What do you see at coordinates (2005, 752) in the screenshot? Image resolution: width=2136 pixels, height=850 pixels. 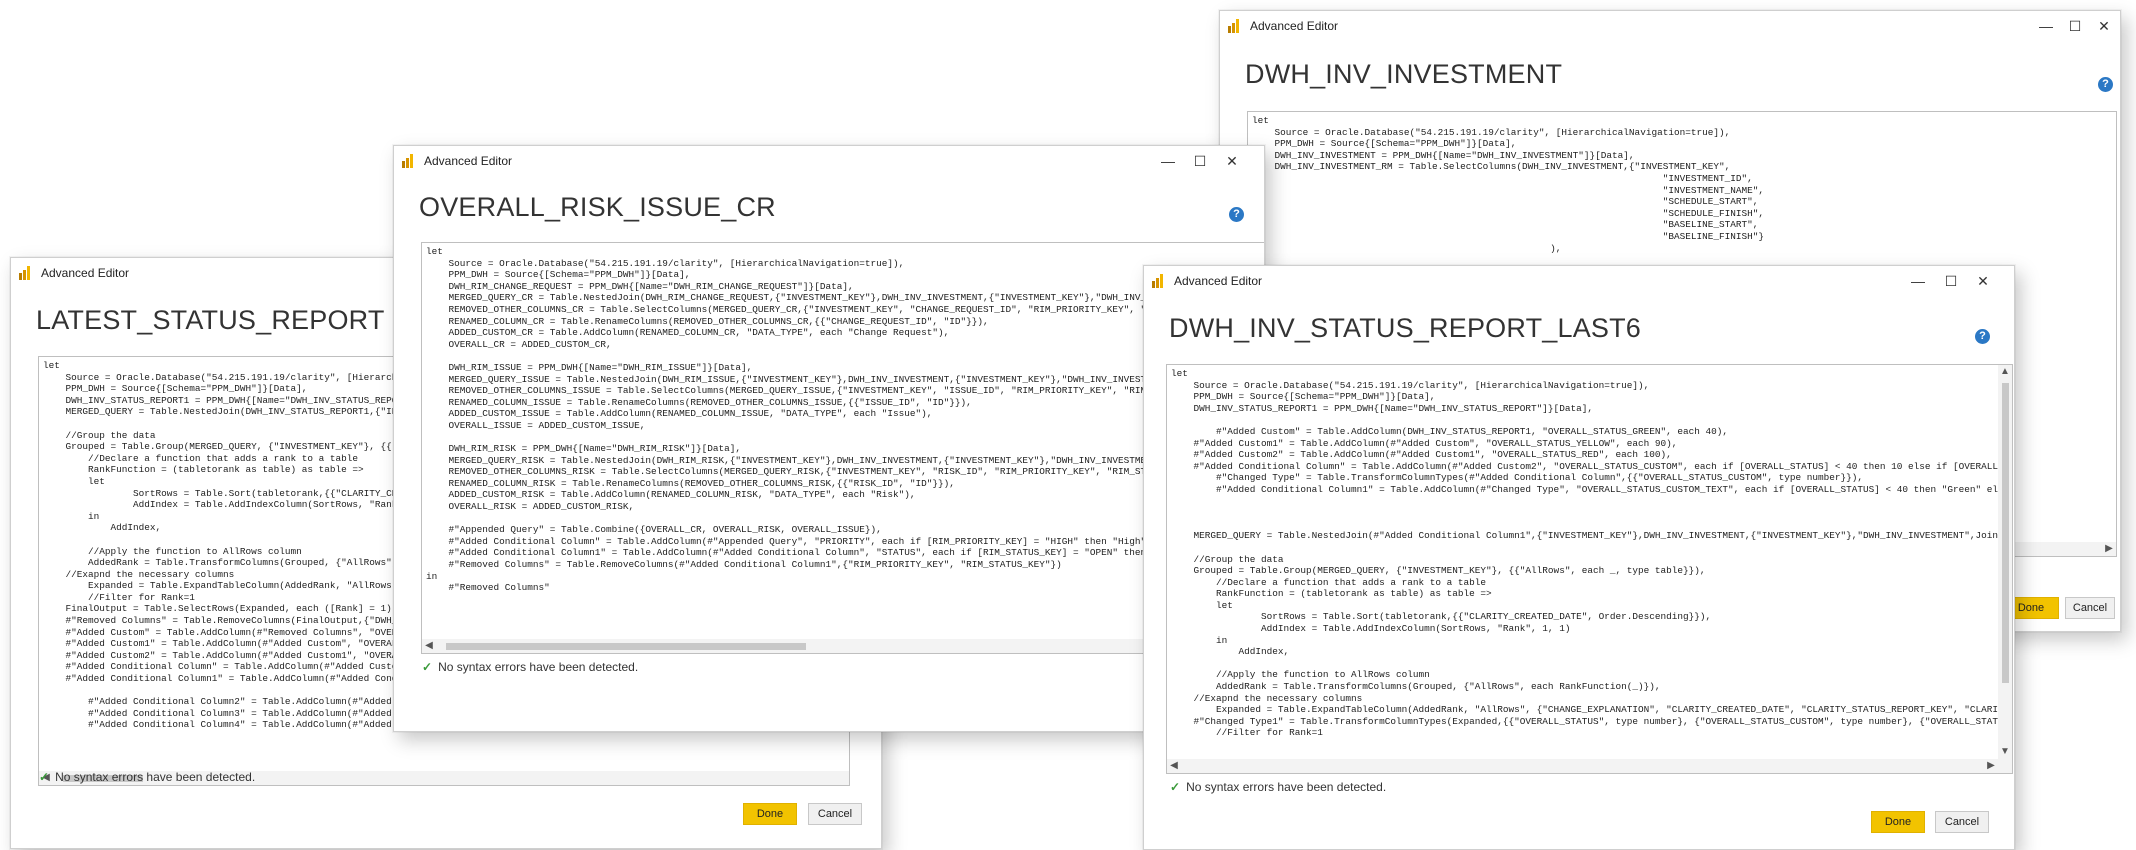 I see `scroll-down-arrow-icon: ▼` at bounding box center [2005, 752].